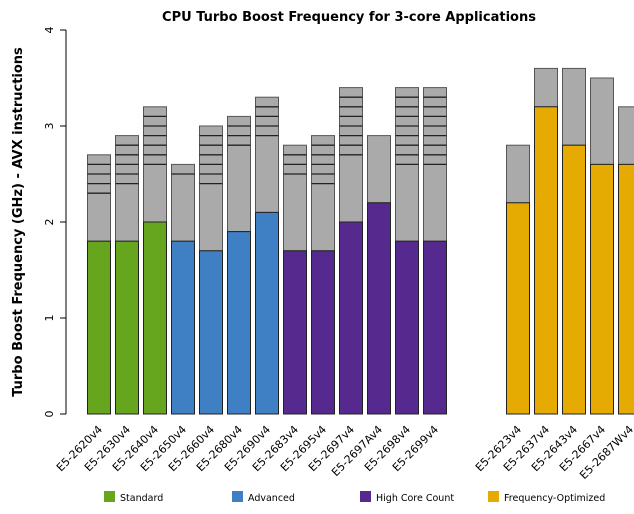  I want to click on bar-E5-2680v4, so click(239, 265).